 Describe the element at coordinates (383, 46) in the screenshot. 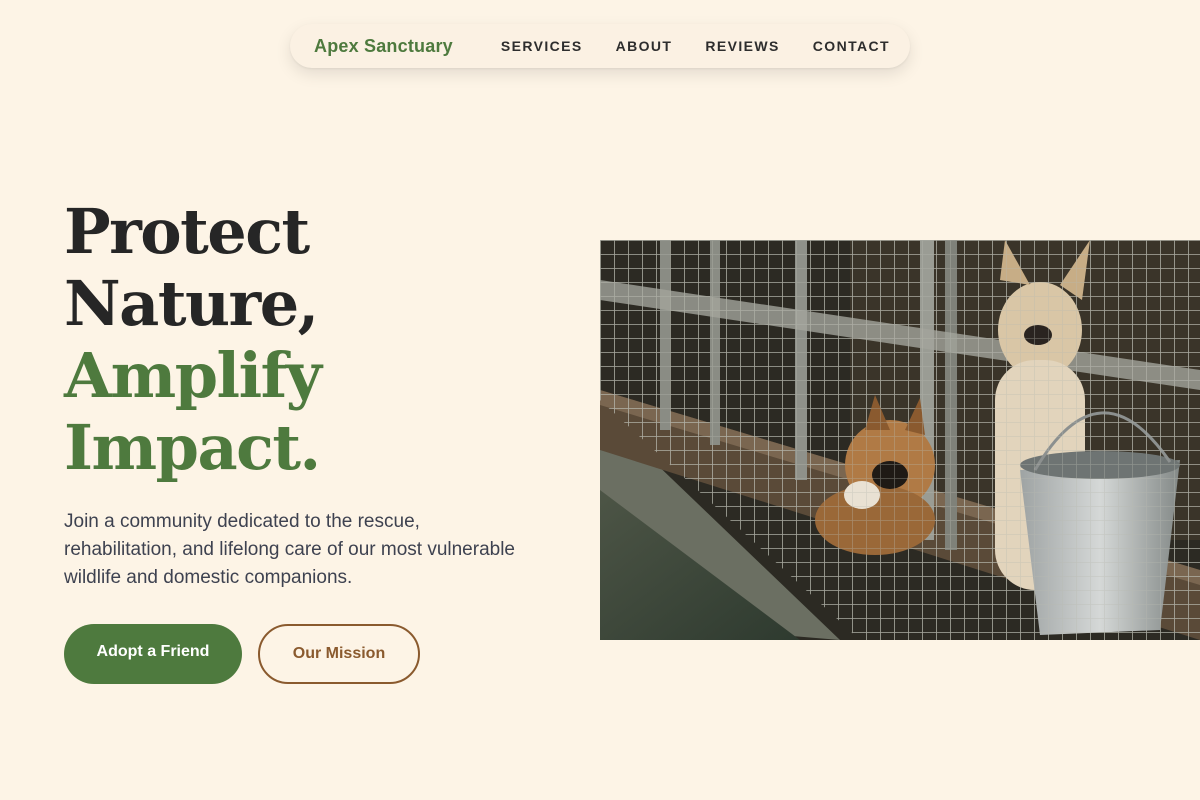

I see `brand-logo-link: Apex Sanctuary` at that location.